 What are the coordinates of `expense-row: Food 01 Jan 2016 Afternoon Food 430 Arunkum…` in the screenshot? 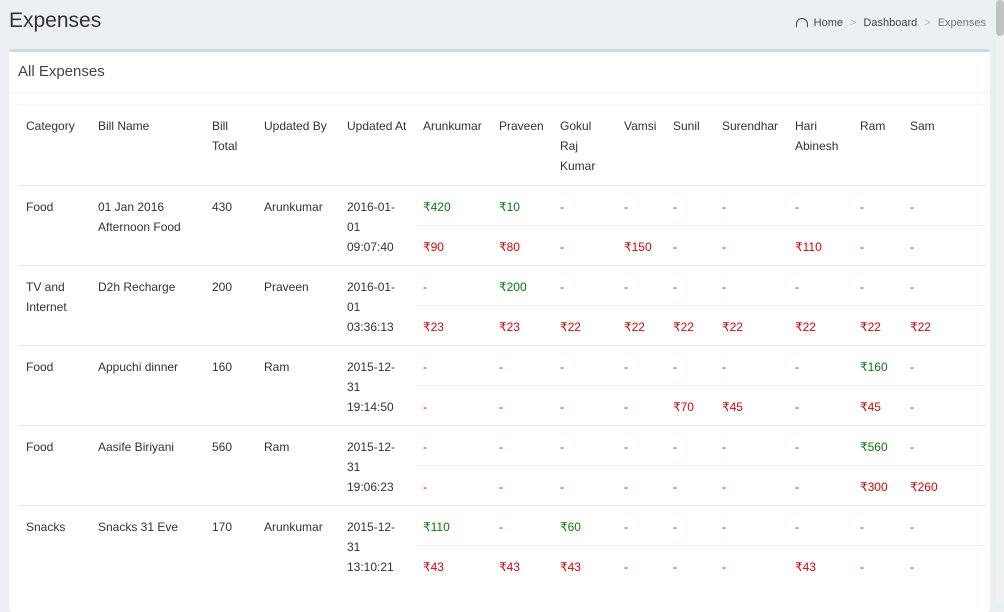 It's located at (502, 225).